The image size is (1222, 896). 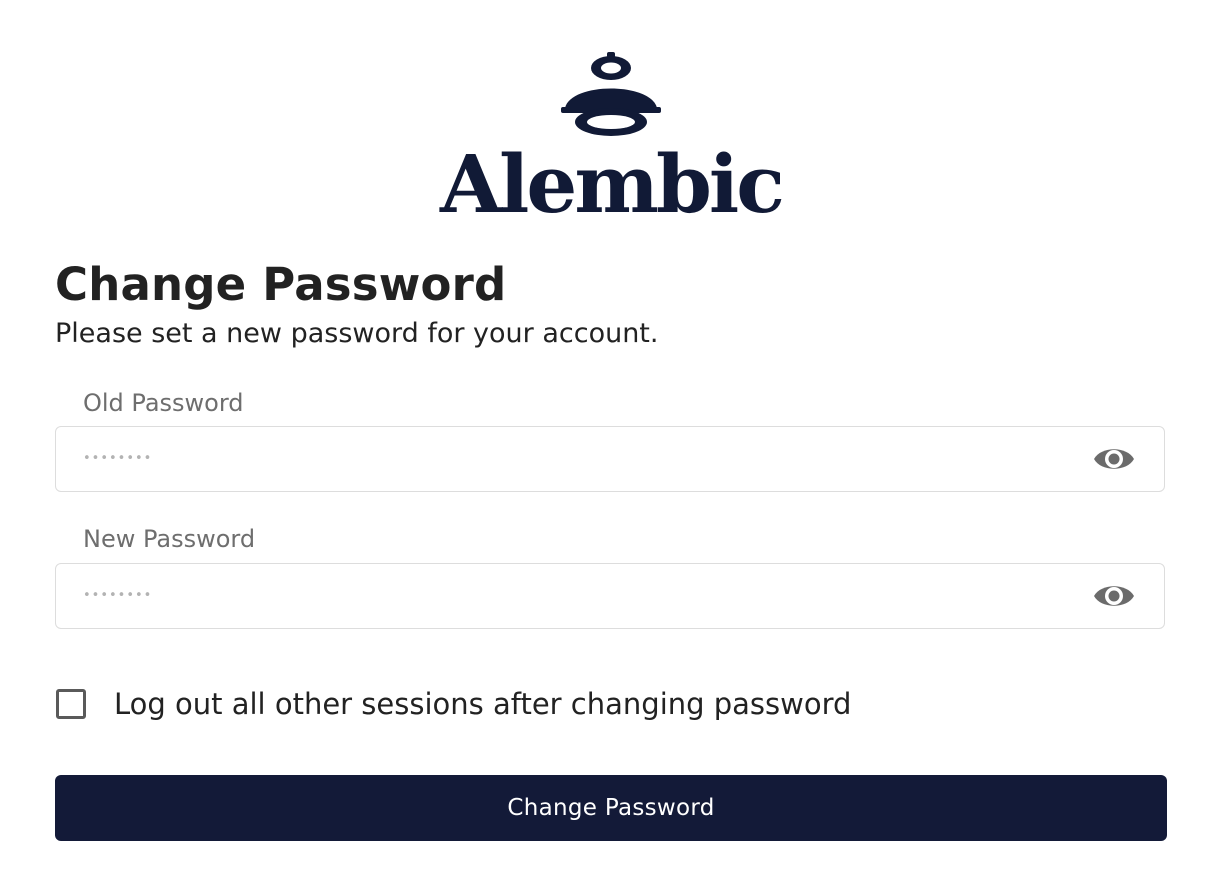 I want to click on new-password-input, so click(x=563, y=595).